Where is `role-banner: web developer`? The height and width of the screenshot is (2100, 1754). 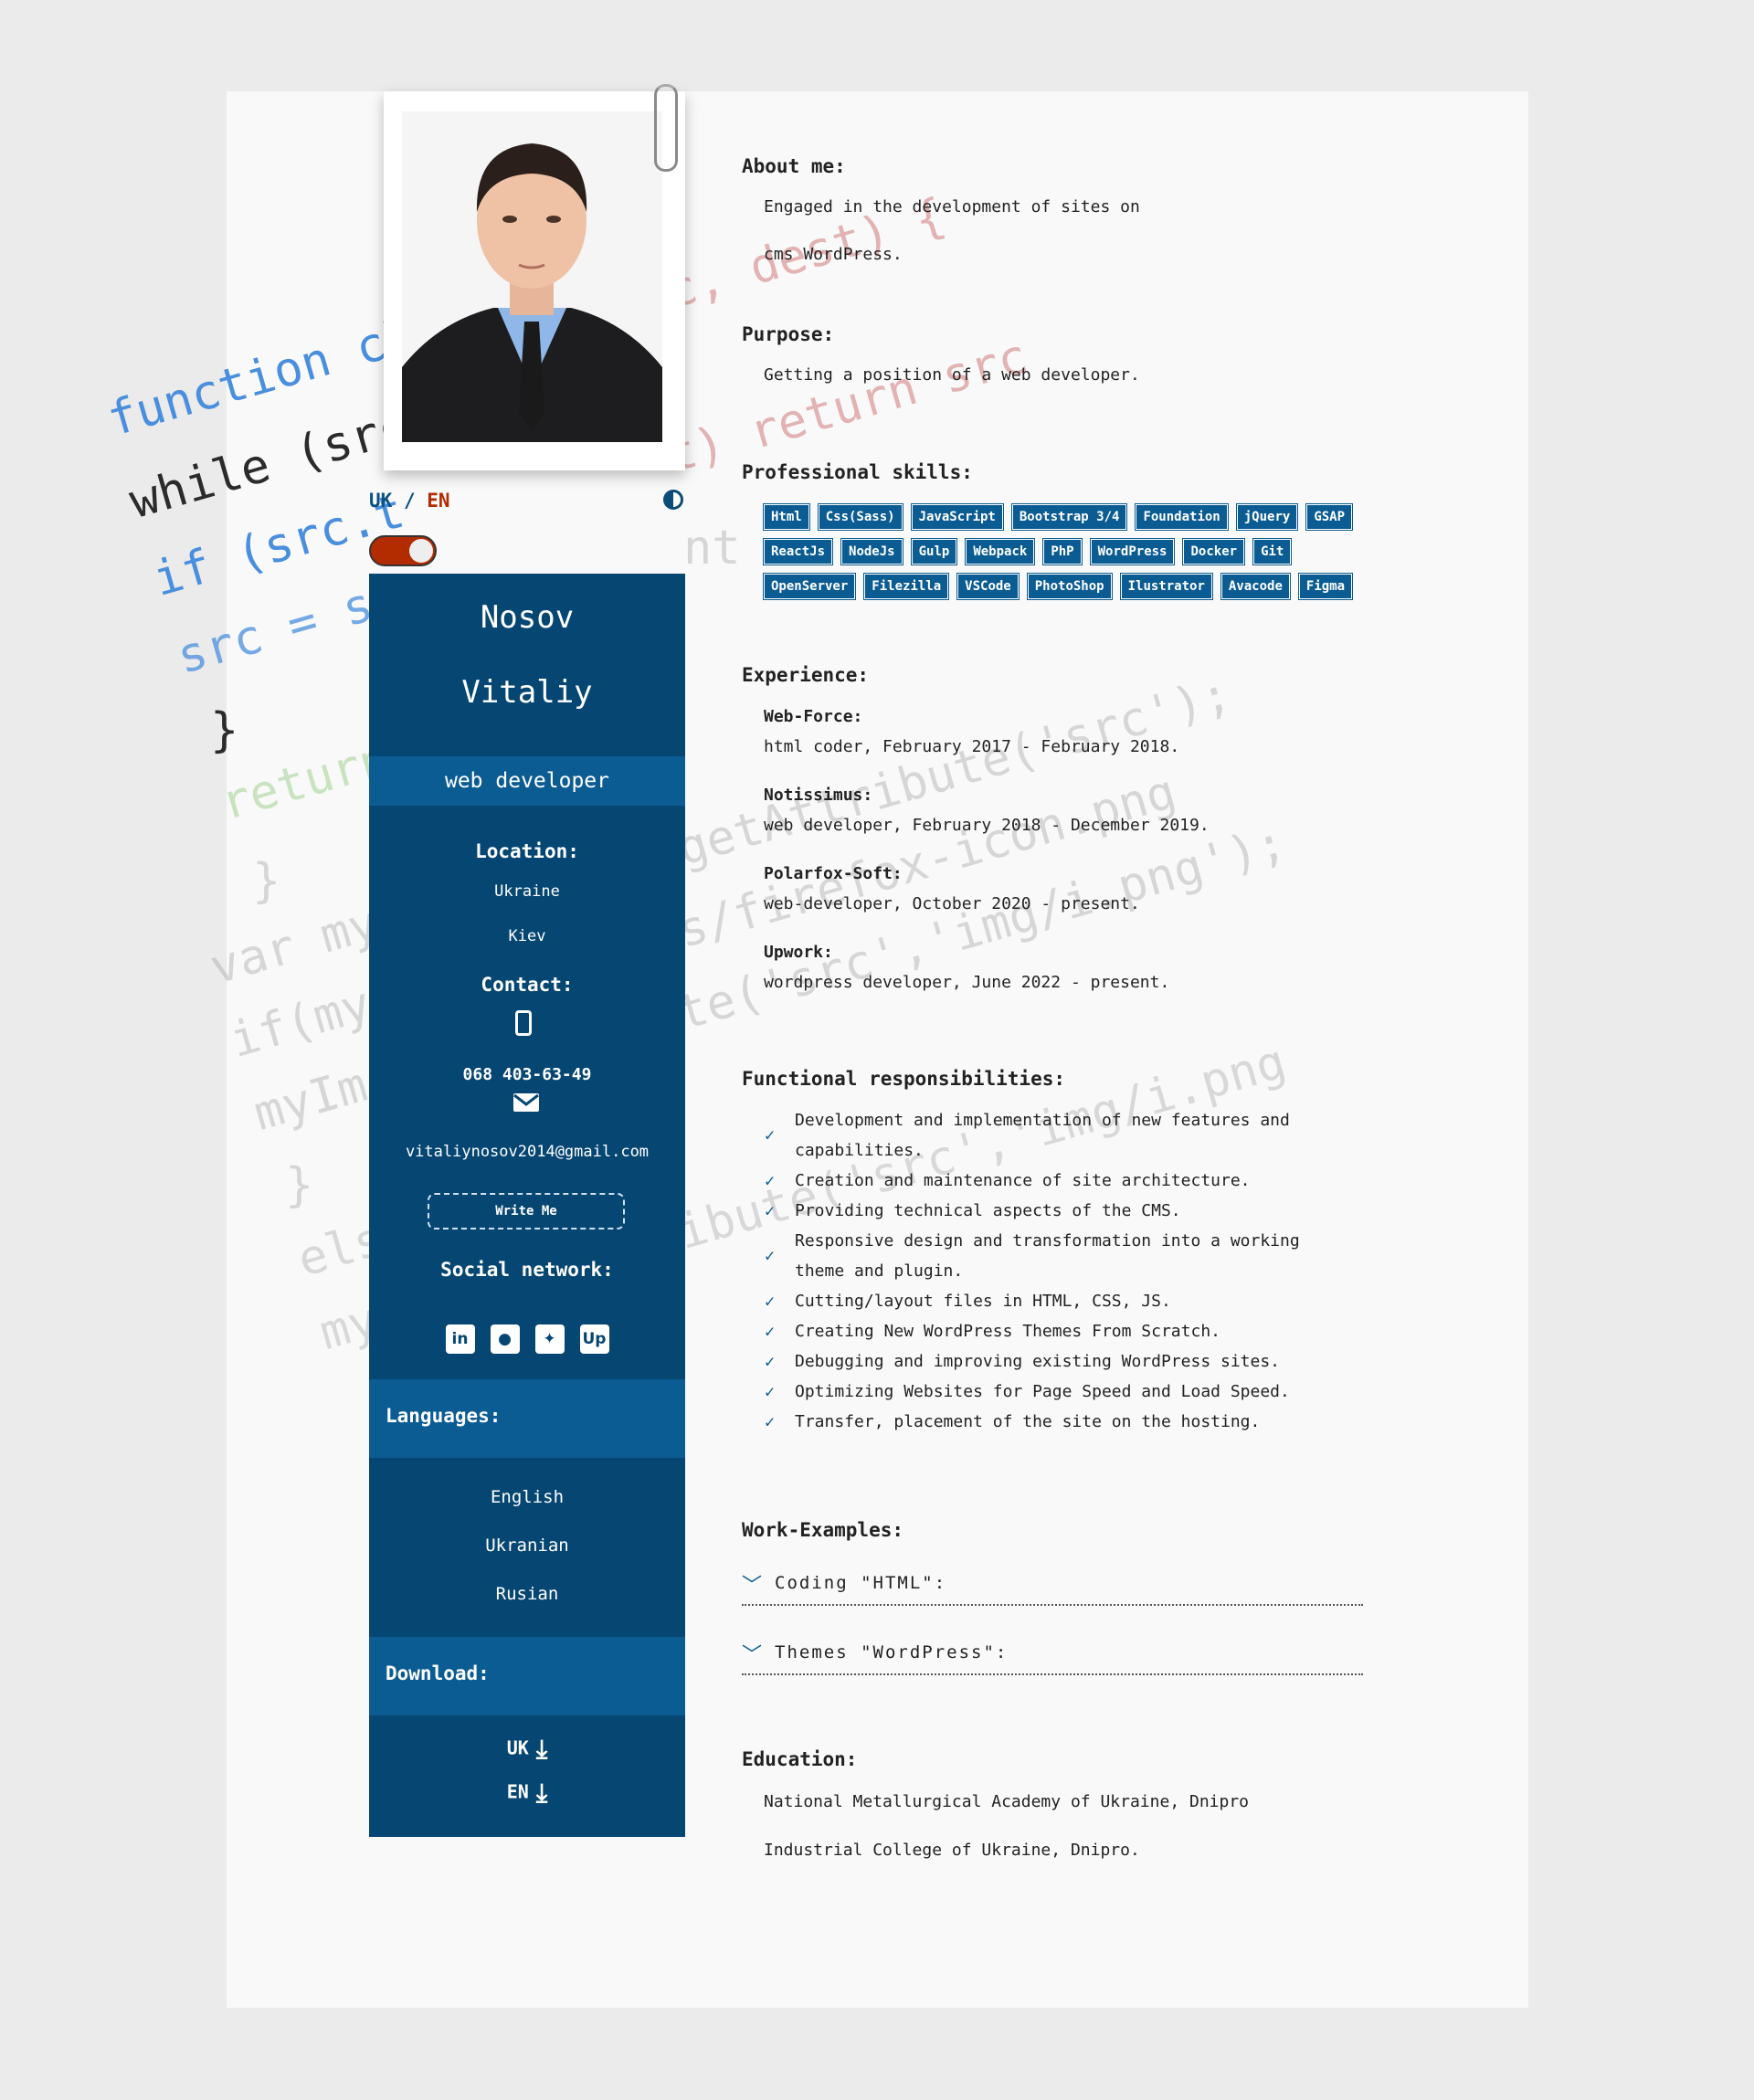 role-banner: web developer is located at coordinates (527, 781).